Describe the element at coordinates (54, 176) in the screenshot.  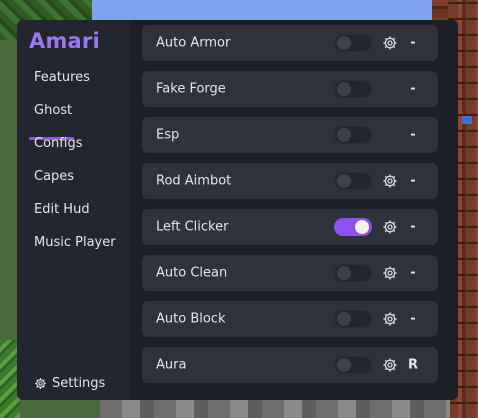
I see `sidebar-item-capes: Capes` at that location.